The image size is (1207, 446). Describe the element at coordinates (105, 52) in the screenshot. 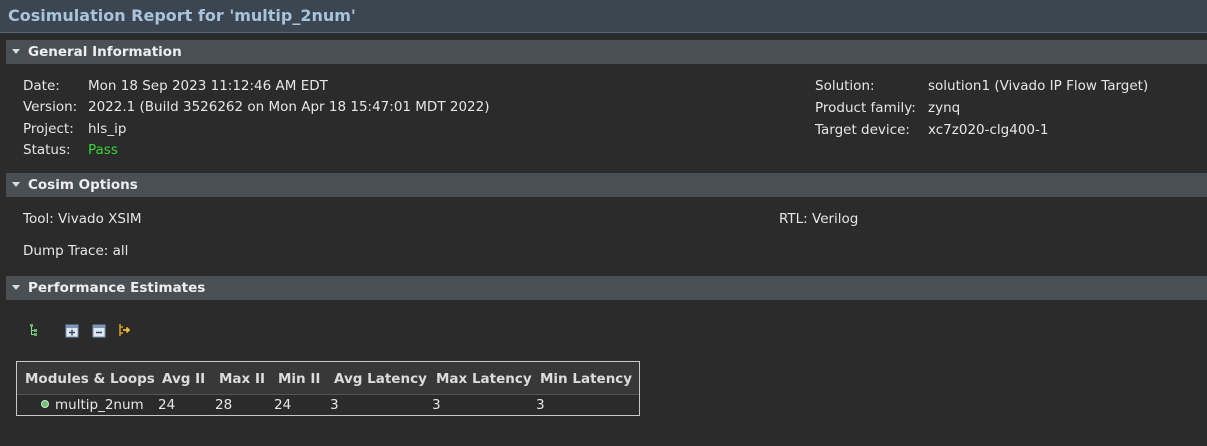

I see `section-label: General Information` at that location.